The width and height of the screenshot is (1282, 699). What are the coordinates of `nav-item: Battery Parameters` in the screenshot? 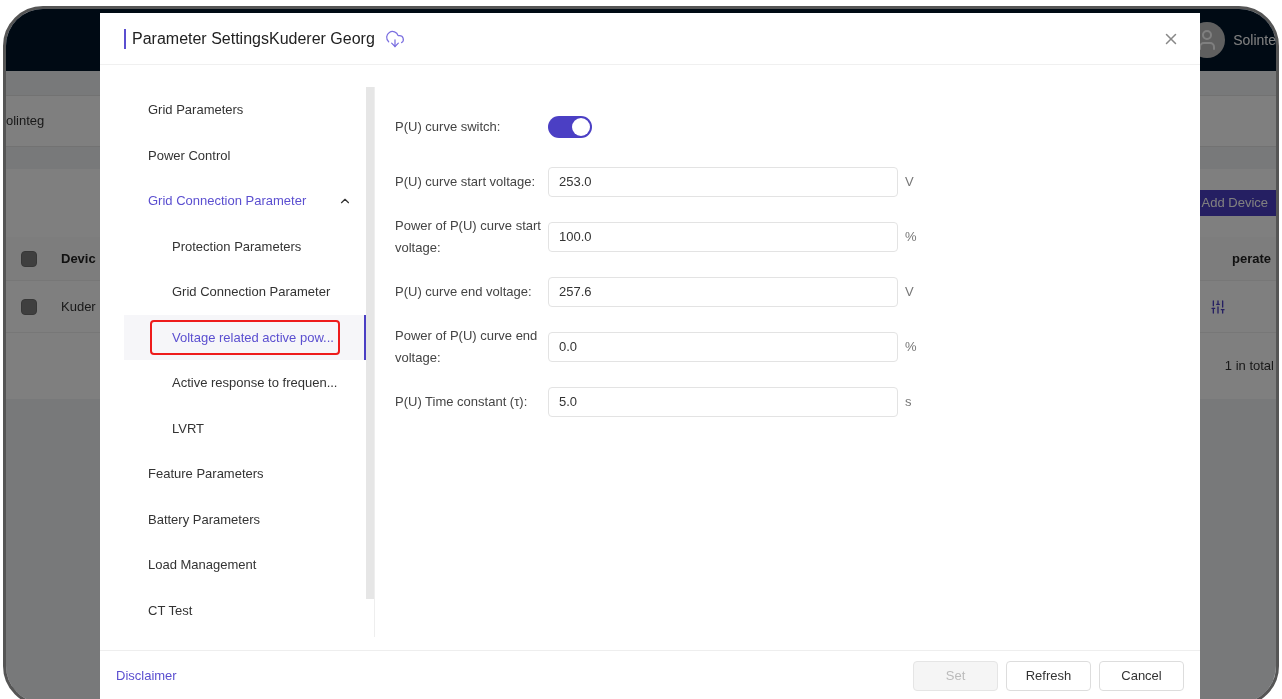 It's located at (245, 519).